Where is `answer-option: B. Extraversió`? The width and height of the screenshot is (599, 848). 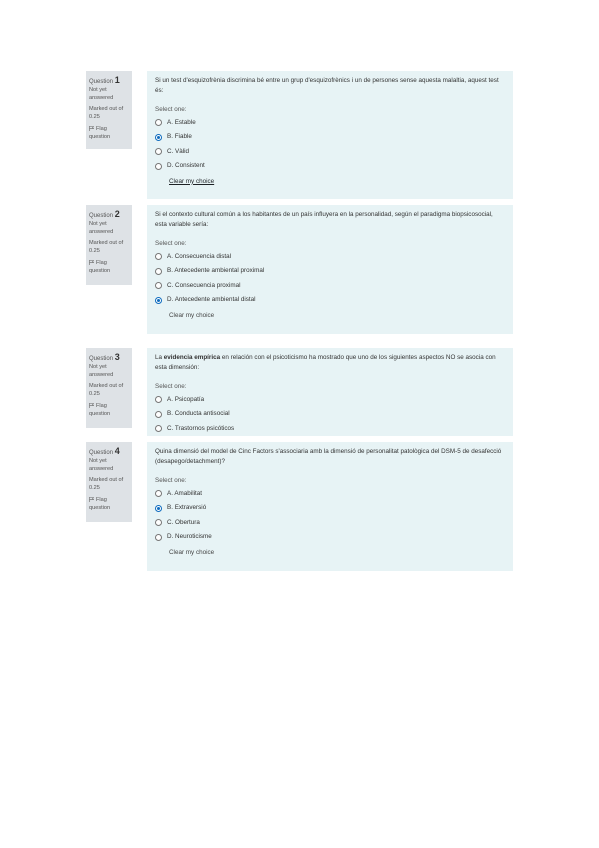
answer-option: B. Extraversió is located at coordinates (329, 508).